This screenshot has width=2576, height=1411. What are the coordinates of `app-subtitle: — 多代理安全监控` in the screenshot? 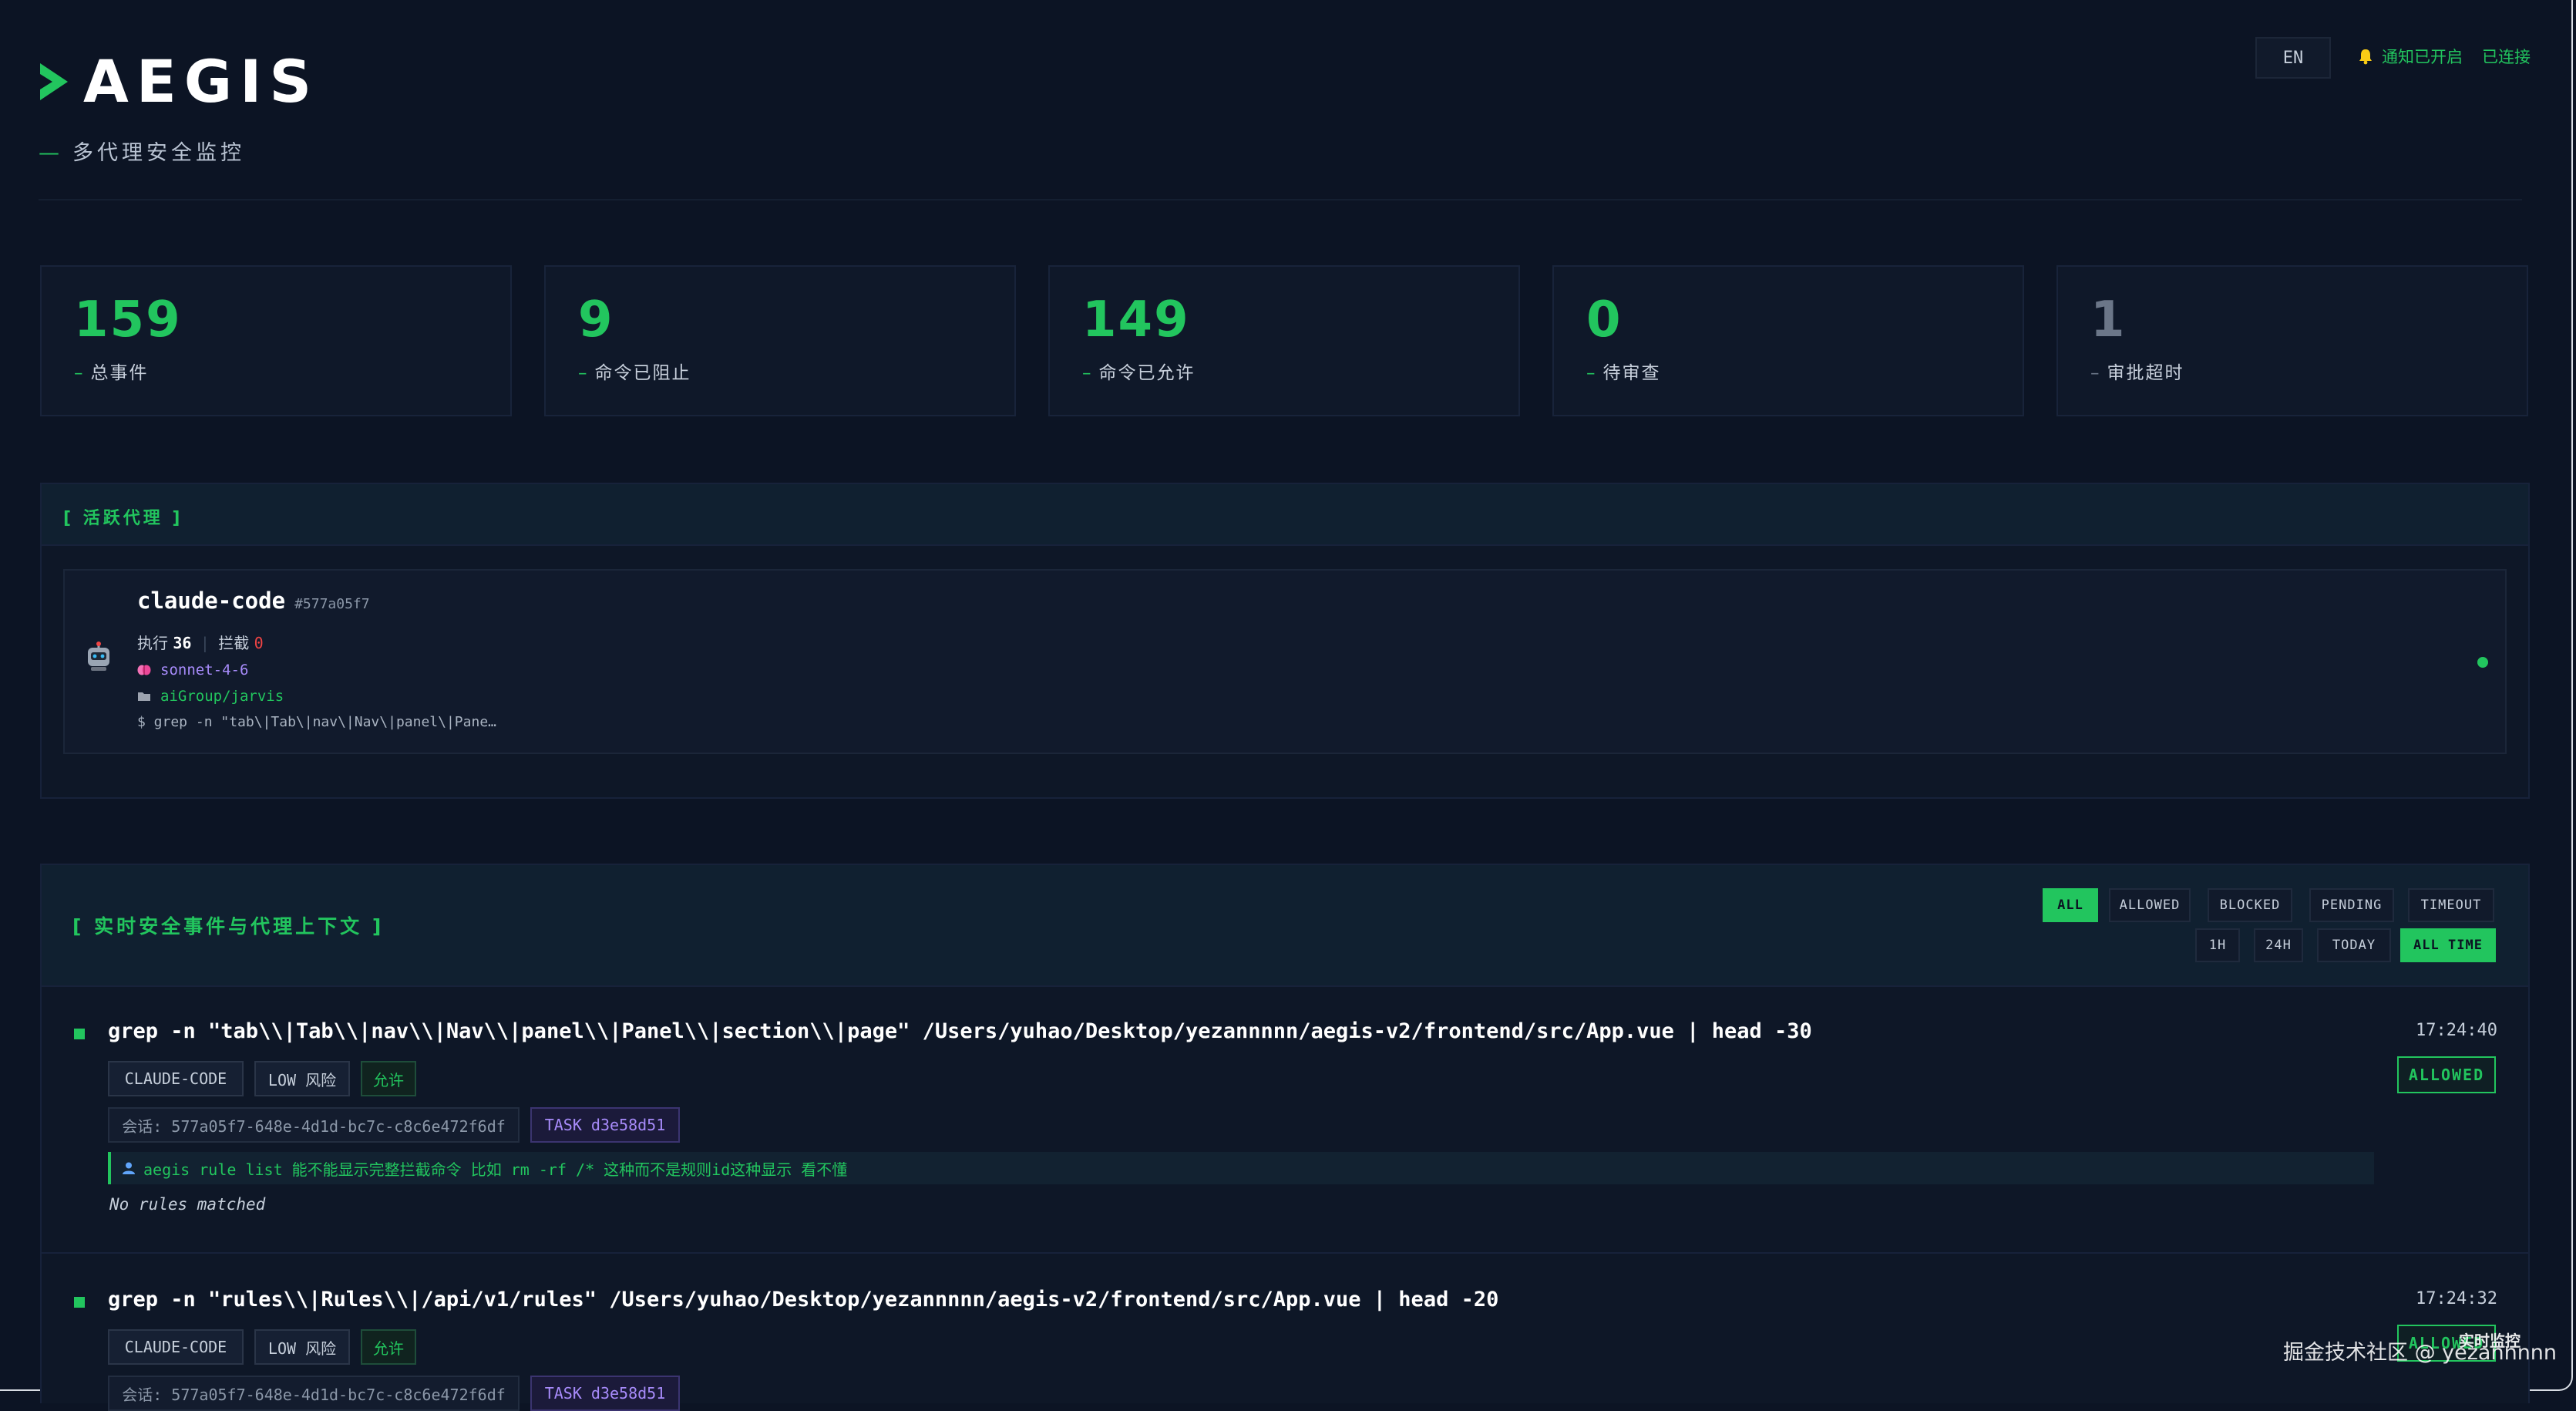 It's located at (142, 151).